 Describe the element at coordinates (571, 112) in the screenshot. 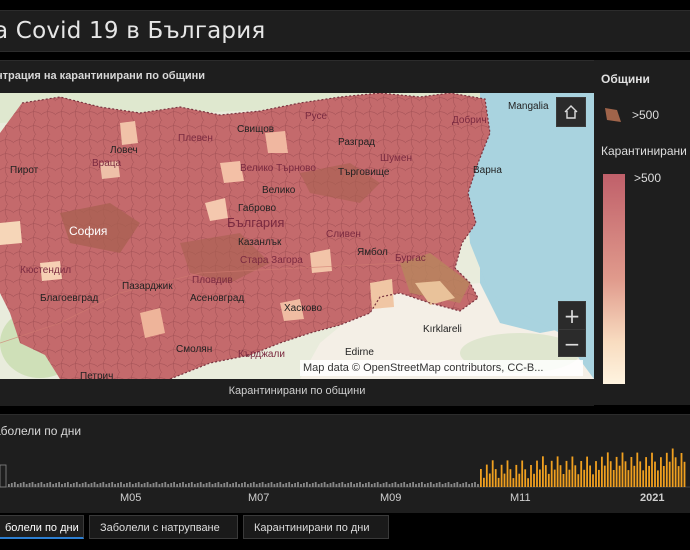

I see `home-button` at that location.